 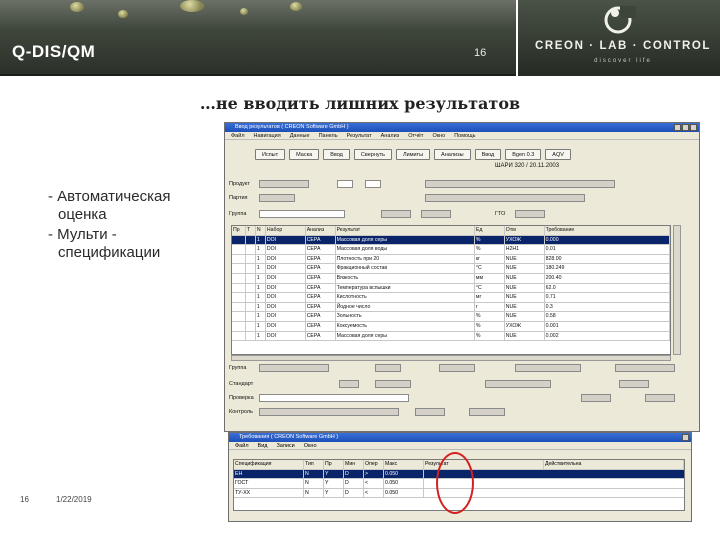 I want to click on toolbar-button: Лимиты, so click(x=413, y=154).